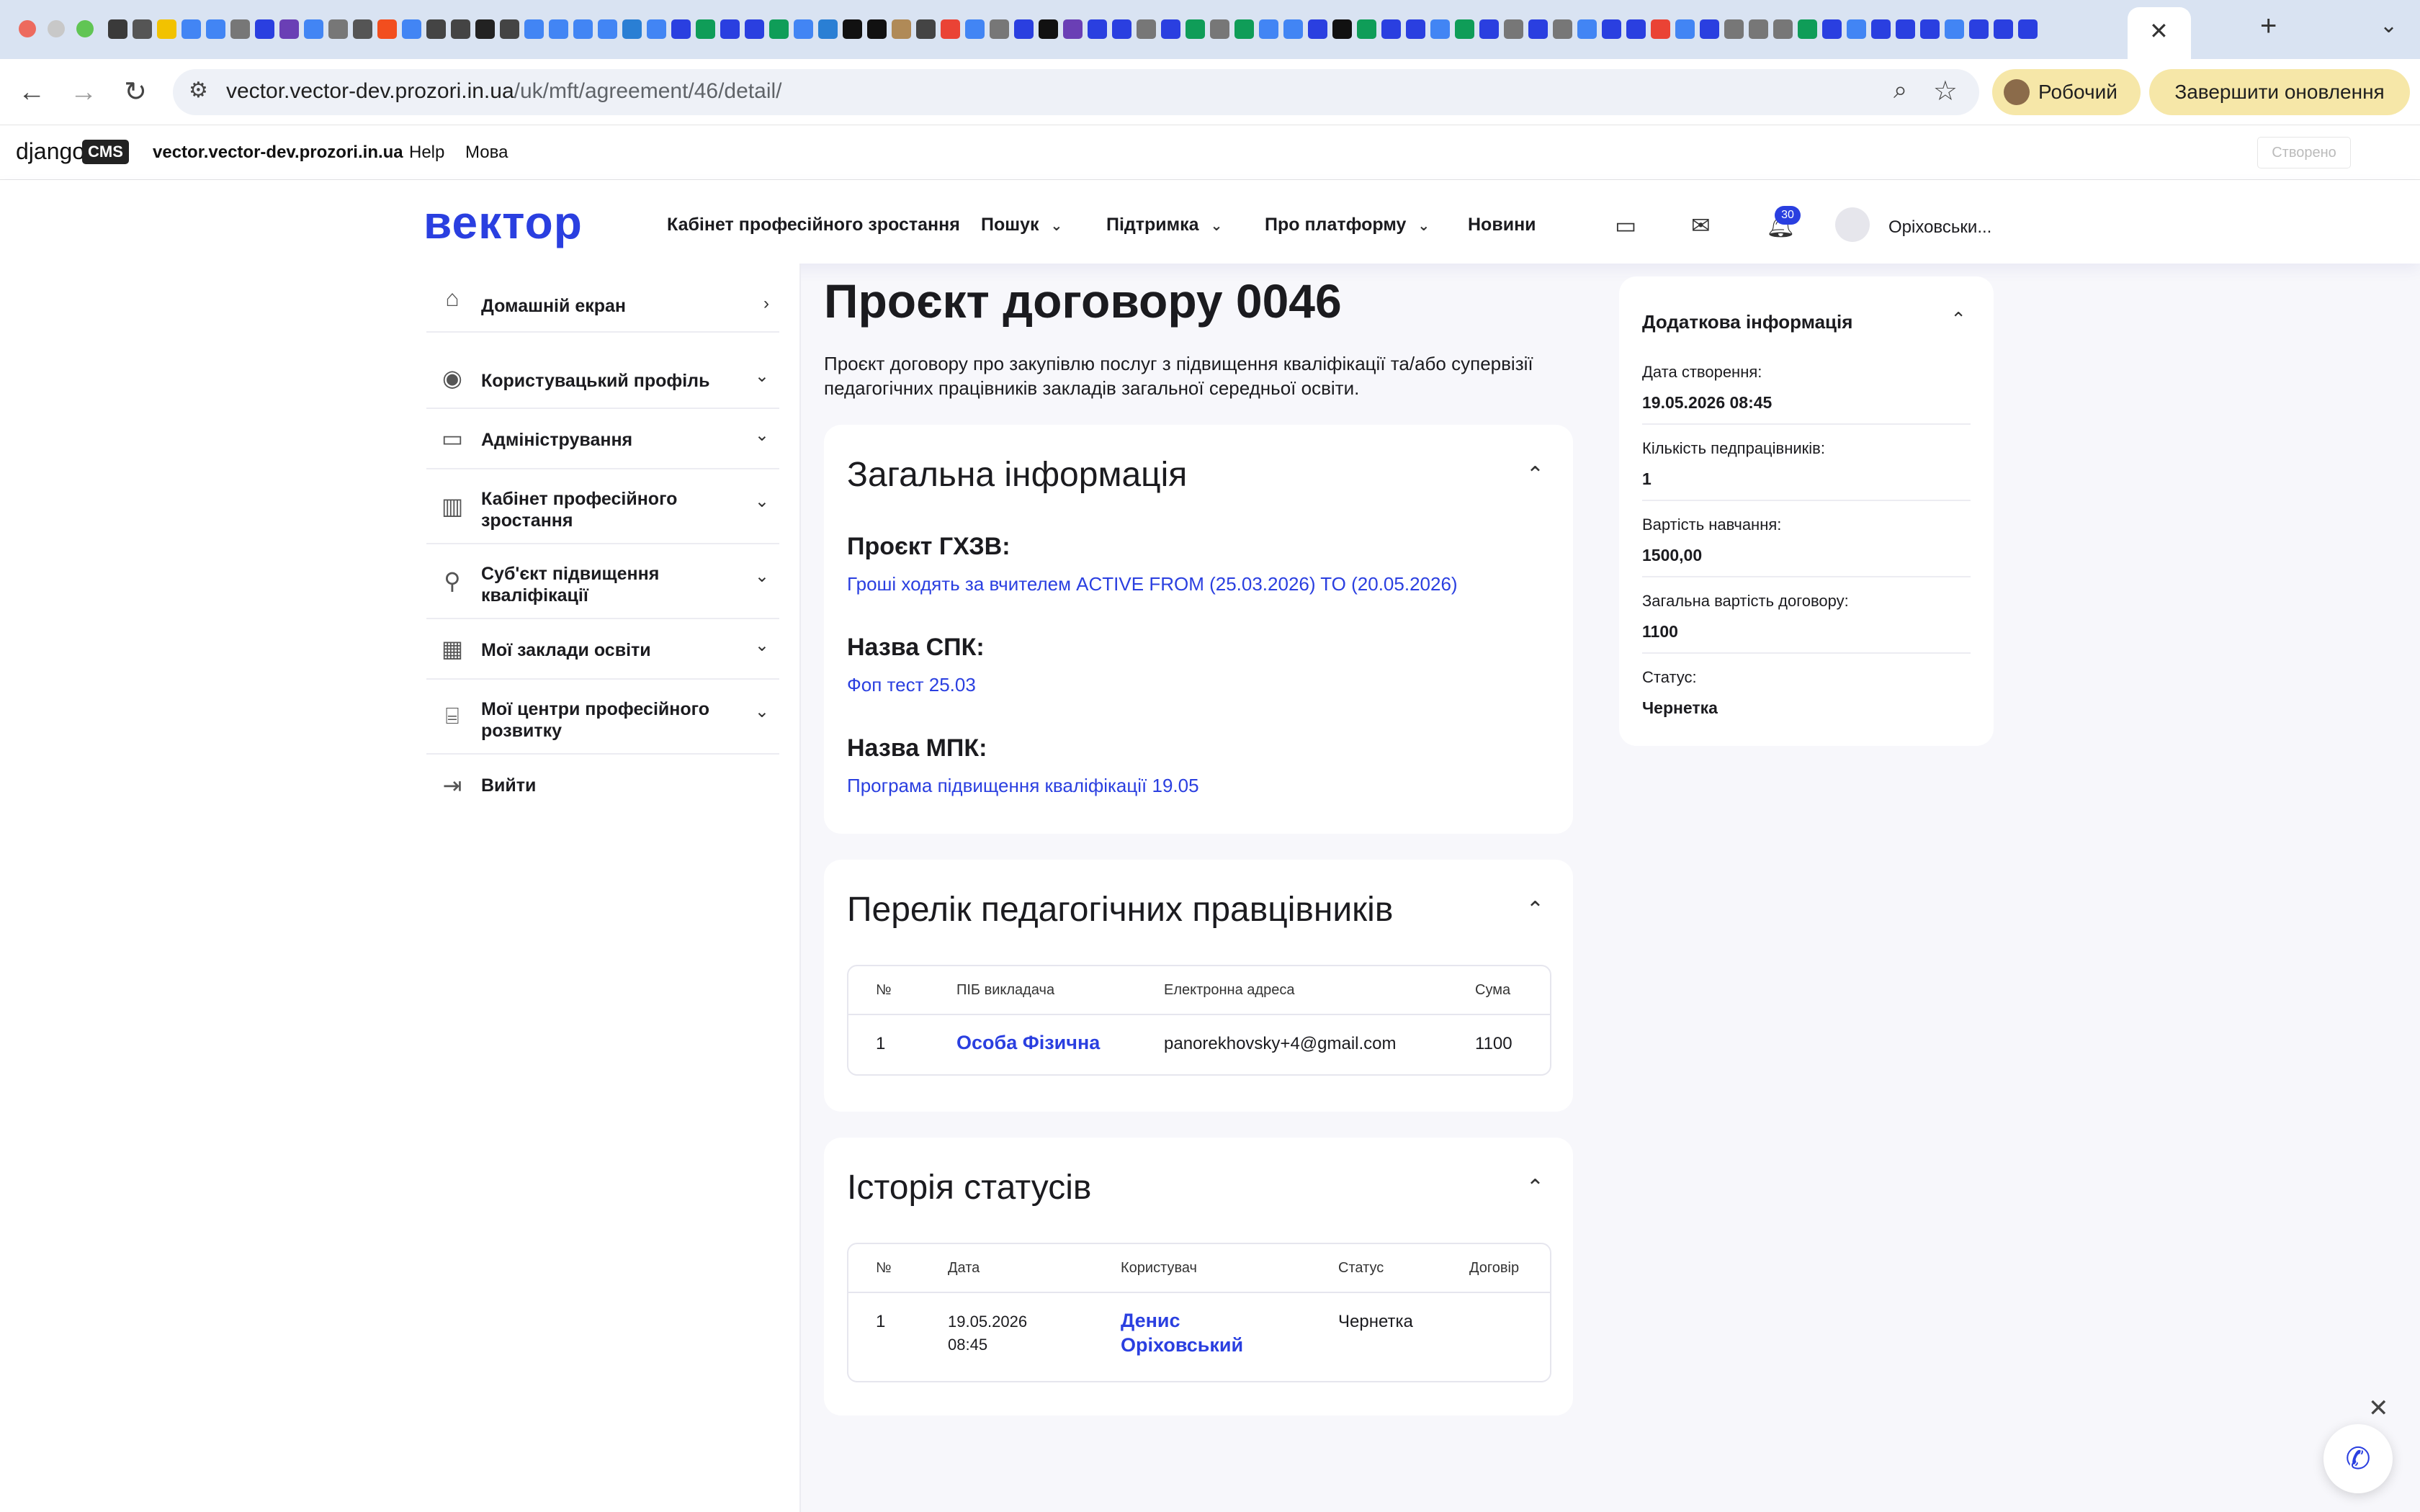 Image resolution: width=2420 pixels, height=1512 pixels. Describe the element at coordinates (602, 439) in the screenshot. I see `sidebar-item-administration: ▭ Адміністрування ⌄` at that location.